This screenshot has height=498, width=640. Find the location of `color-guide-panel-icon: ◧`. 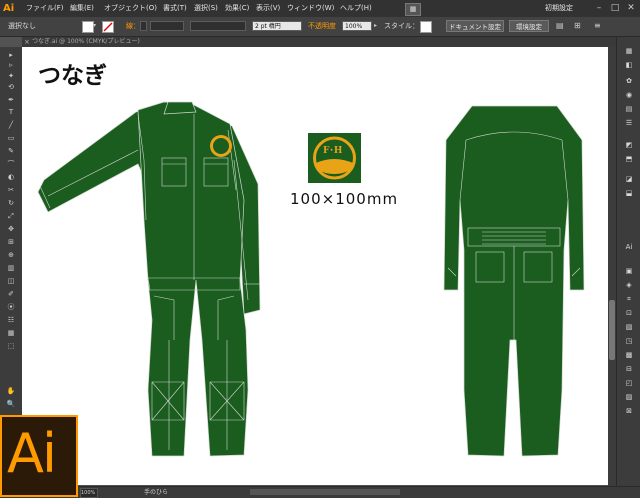

color-guide-panel-icon: ◧ is located at coordinates (629, 65).